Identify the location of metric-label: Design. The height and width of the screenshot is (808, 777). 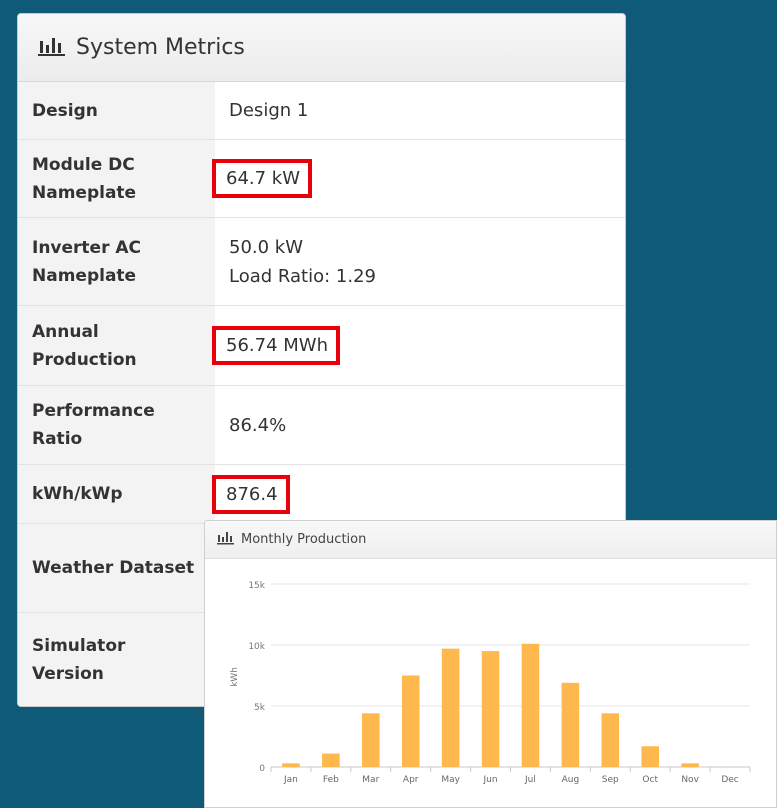
(116, 110).